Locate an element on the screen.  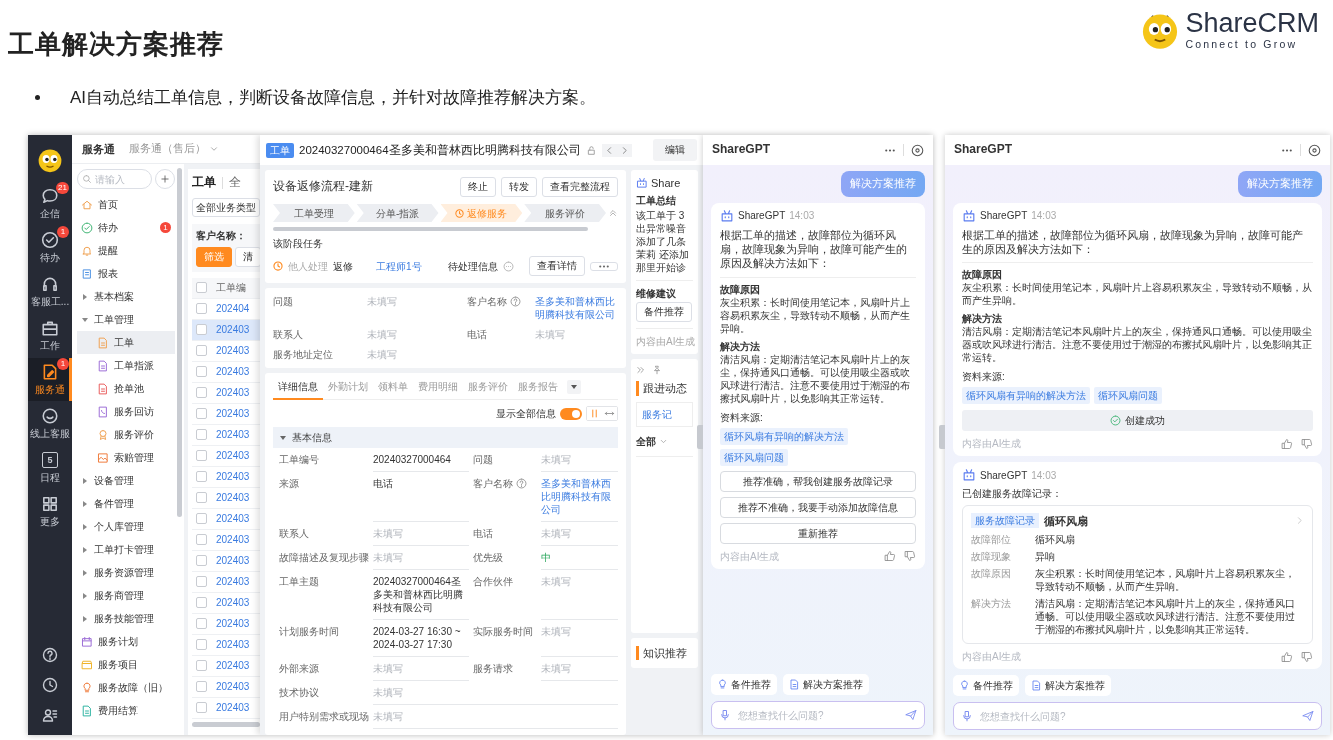
help-icon is located at coordinates (50, 655).